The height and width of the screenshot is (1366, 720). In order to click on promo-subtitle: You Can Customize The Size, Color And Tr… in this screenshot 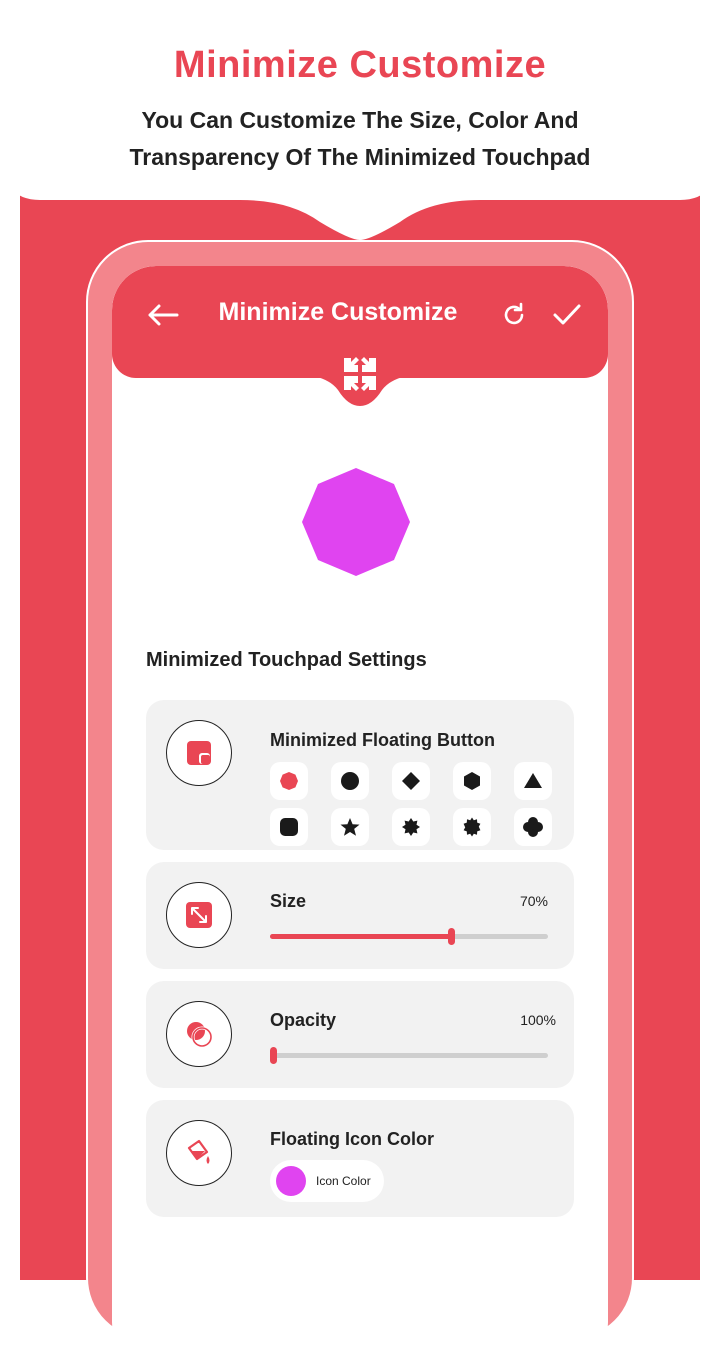, I will do `click(360, 139)`.